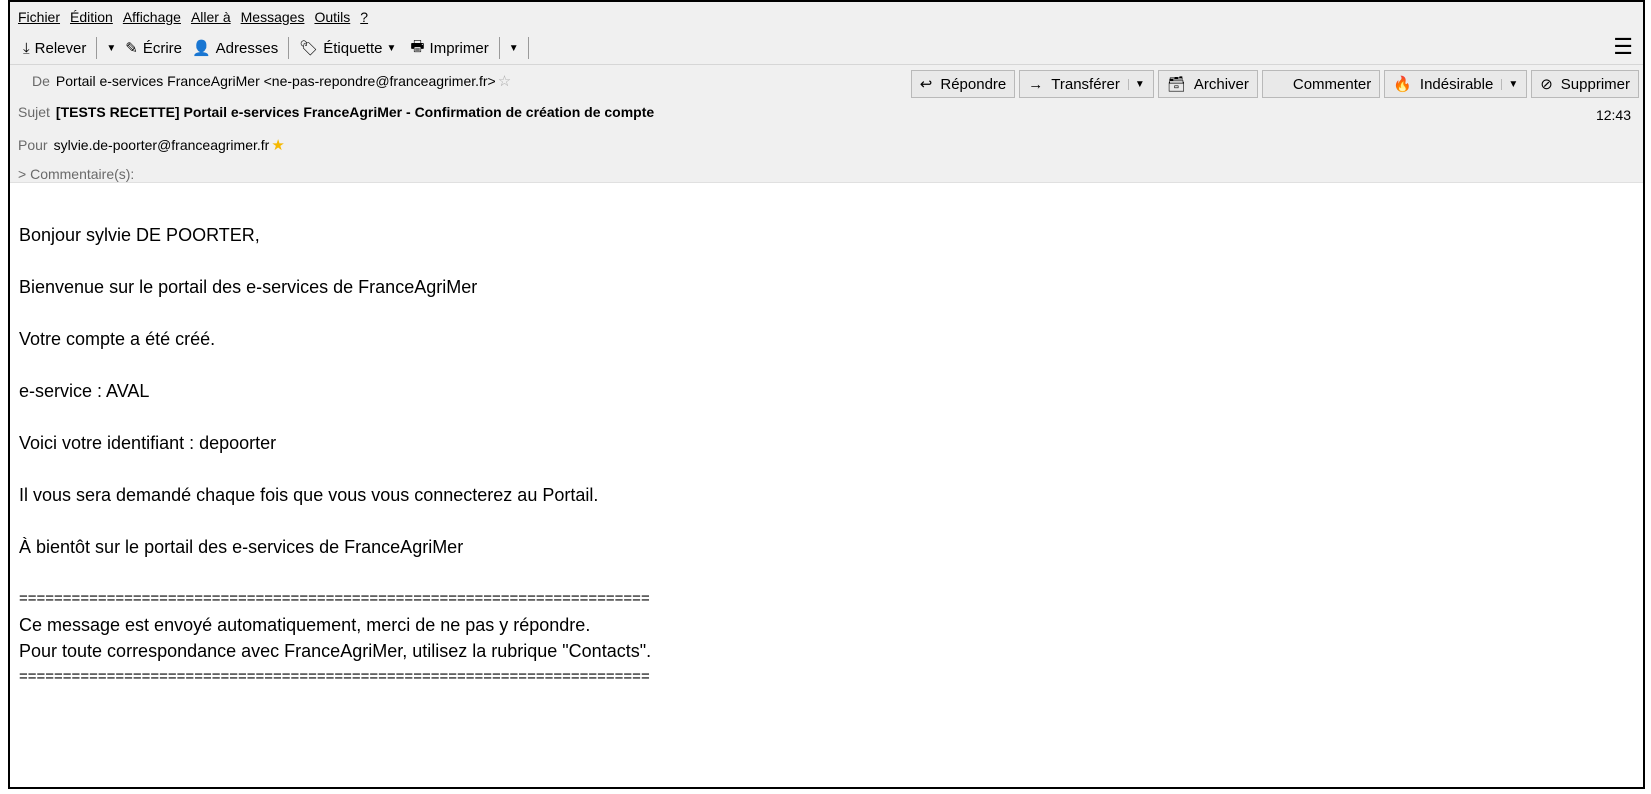  I want to click on comment-button: Commenter, so click(1321, 84).